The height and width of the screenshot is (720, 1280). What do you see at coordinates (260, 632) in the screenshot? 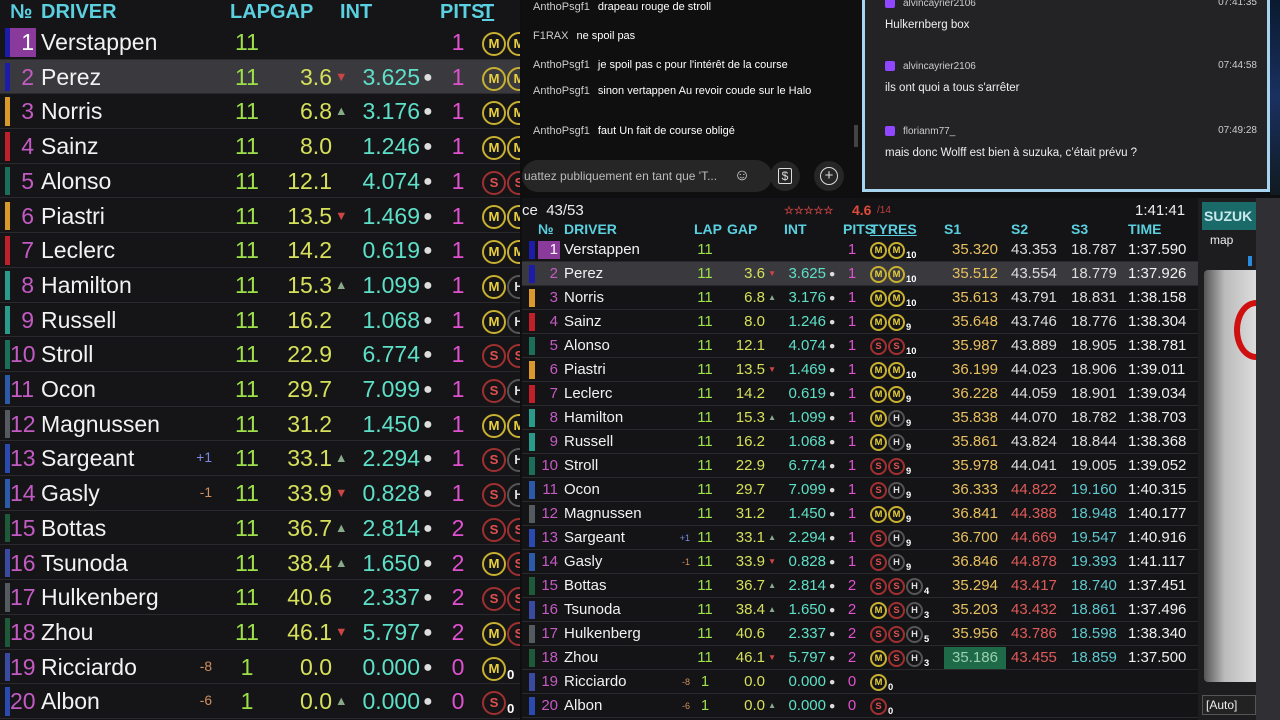
I see `driver-row: 18Zhou1146.1▼5.797●2MSH3` at bounding box center [260, 632].